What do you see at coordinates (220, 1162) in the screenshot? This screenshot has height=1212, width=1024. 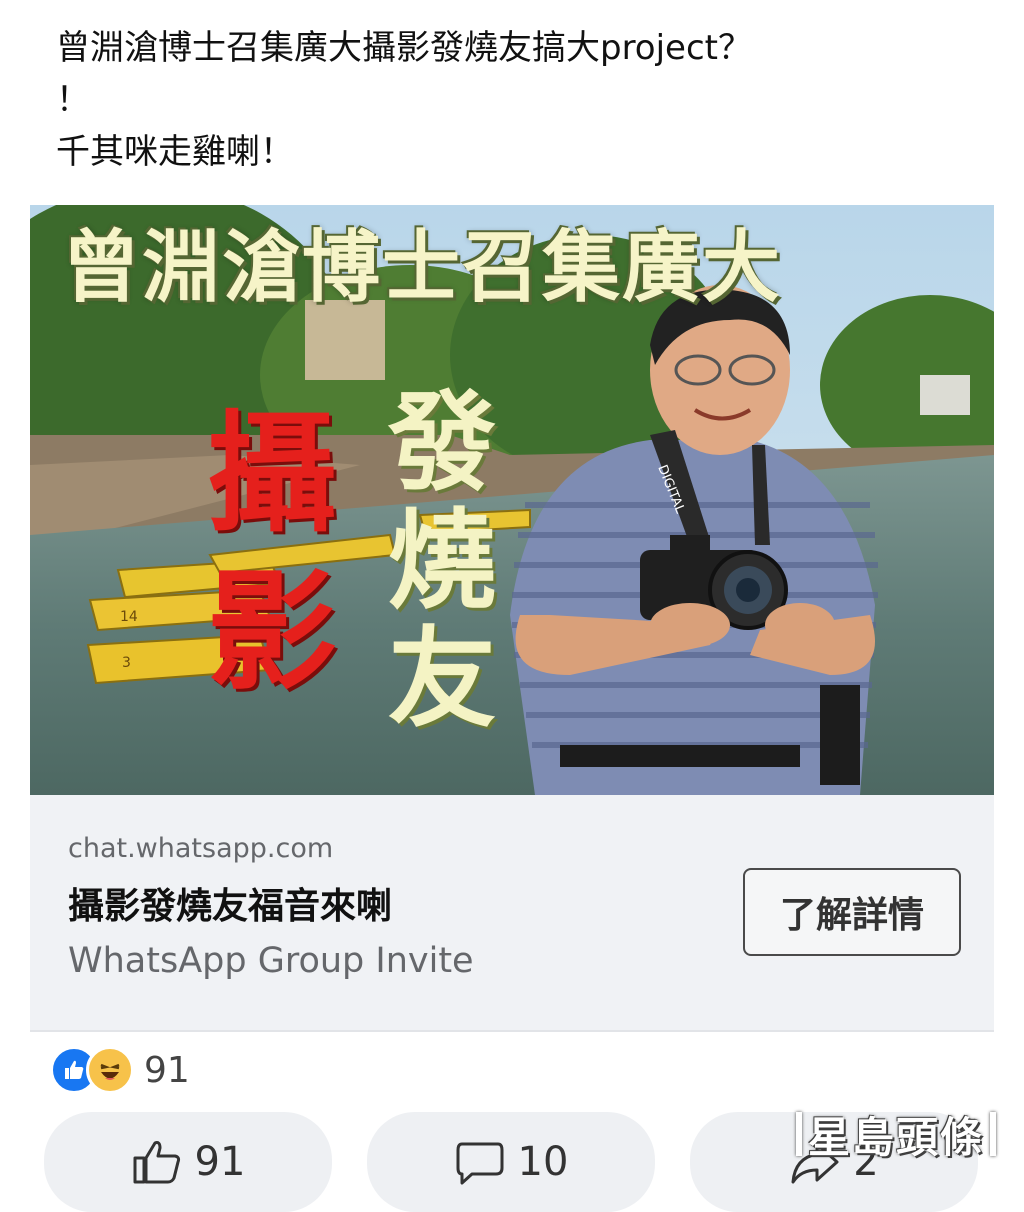 I see `like-count: 91` at bounding box center [220, 1162].